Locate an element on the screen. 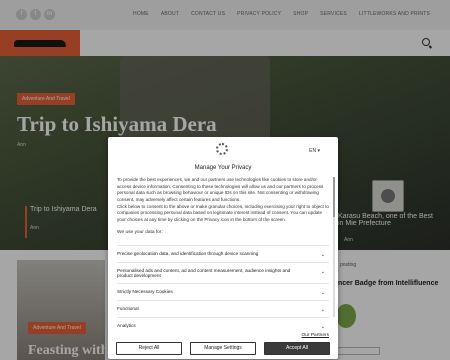  consent-subheading: We use your data for: is located at coordinates (140, 232).